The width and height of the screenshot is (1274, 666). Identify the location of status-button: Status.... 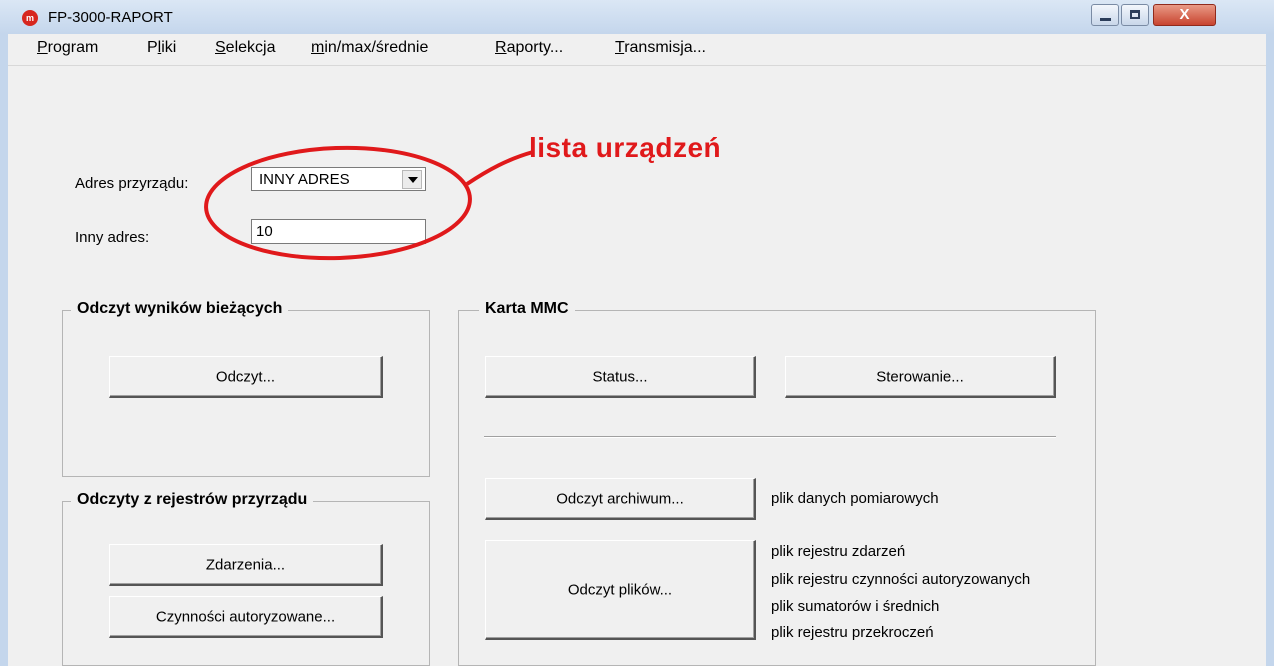
(620, 377).